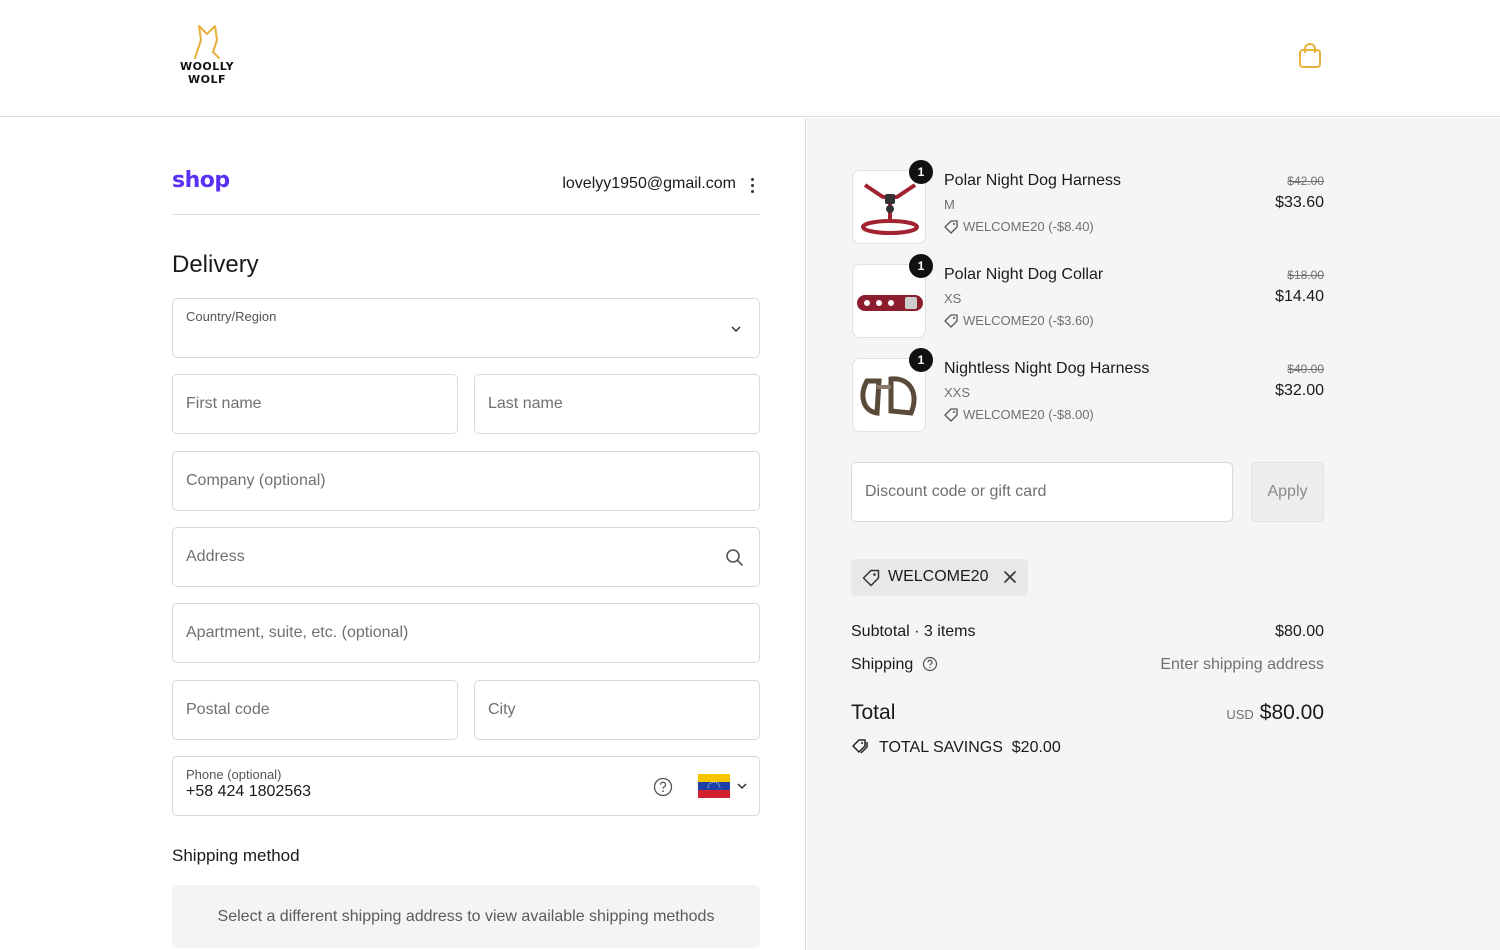  I want to click on last-name-placeholder: Last name, so click(525, 403).